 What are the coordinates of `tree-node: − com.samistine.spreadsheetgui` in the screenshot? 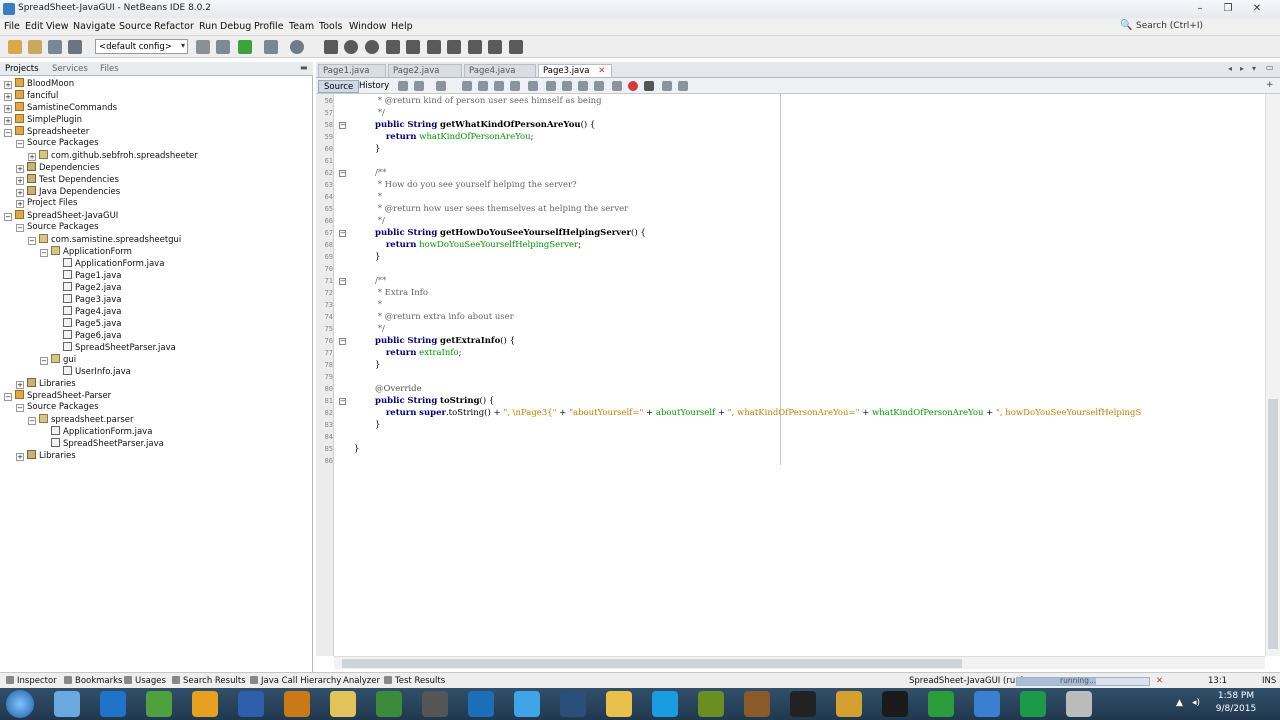 It's located at (104, 240).